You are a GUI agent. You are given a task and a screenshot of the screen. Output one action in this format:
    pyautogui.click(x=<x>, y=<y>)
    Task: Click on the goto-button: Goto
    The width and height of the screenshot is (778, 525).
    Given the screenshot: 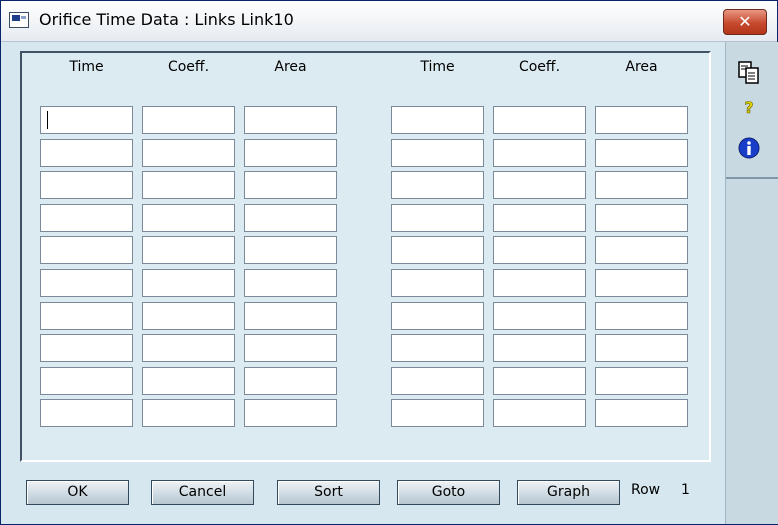 What is the action you would take?
    pyautogui.click(x=448, y=492)
    